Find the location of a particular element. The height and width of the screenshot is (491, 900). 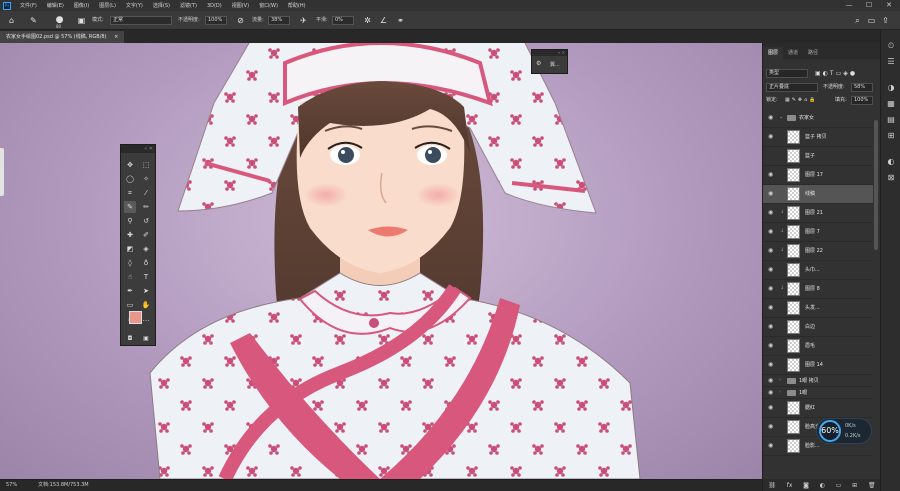

menu-image: 图像(I) is located at coordinates (81, 5).